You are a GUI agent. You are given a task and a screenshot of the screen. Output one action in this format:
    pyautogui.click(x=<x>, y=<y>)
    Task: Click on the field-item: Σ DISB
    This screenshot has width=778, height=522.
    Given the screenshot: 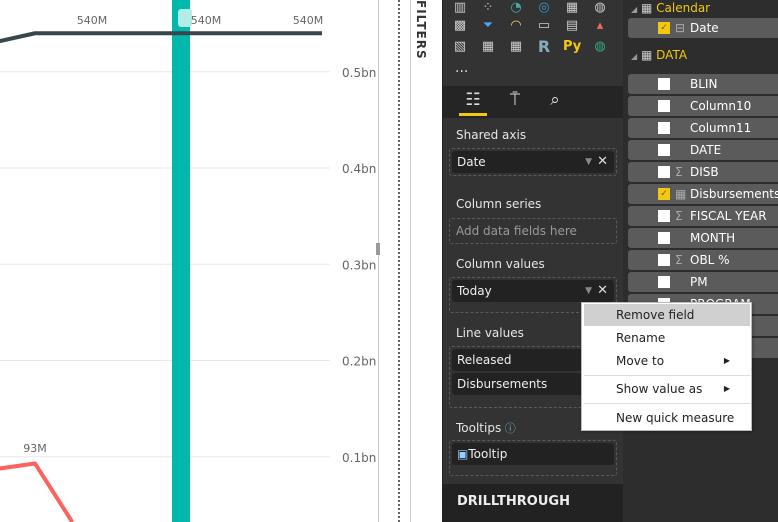 What is the action you would take?
    pyautogui.click(x=703, y=172)
    